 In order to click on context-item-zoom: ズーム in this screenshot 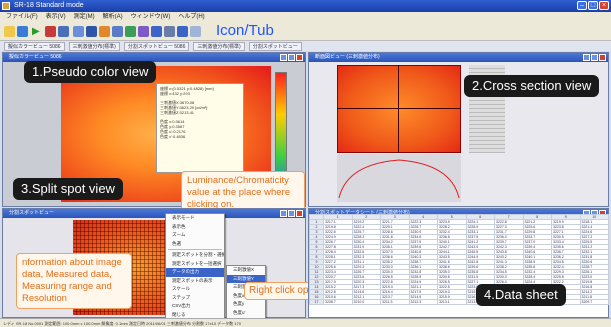, I will do `click(195, 235)`.